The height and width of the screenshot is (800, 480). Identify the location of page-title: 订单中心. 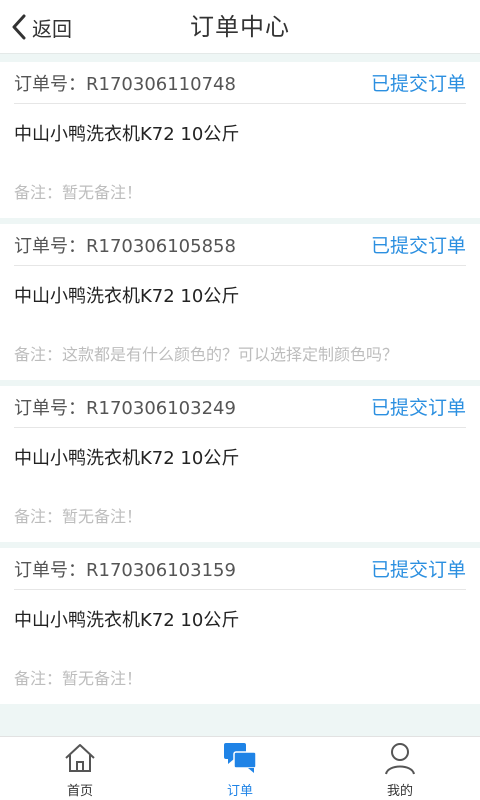
(240, 27).